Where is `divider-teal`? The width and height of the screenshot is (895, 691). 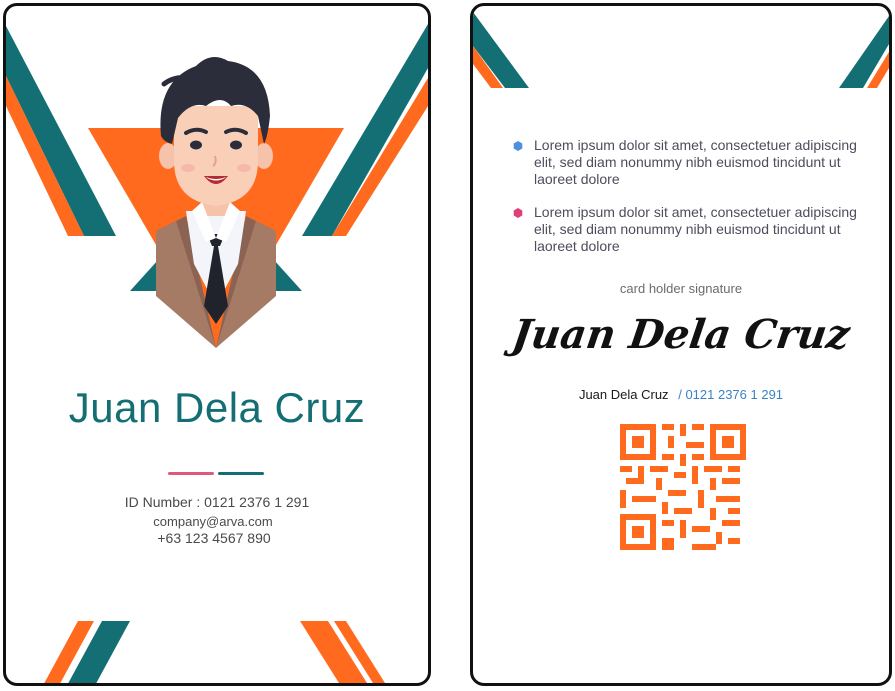 divider-teal is located at coordinates (241, 473).